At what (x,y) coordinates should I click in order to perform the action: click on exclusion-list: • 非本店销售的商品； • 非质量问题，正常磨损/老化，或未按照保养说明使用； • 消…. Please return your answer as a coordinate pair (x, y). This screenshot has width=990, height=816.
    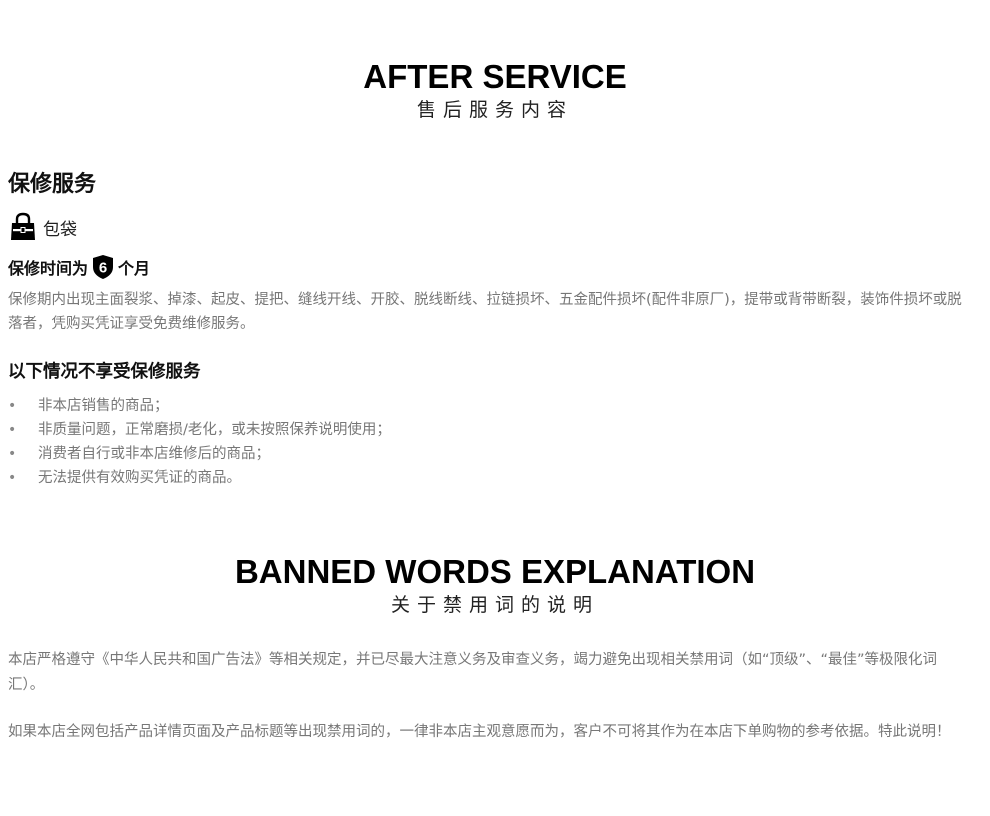
    Looking at the image, I should click on (199, 442).